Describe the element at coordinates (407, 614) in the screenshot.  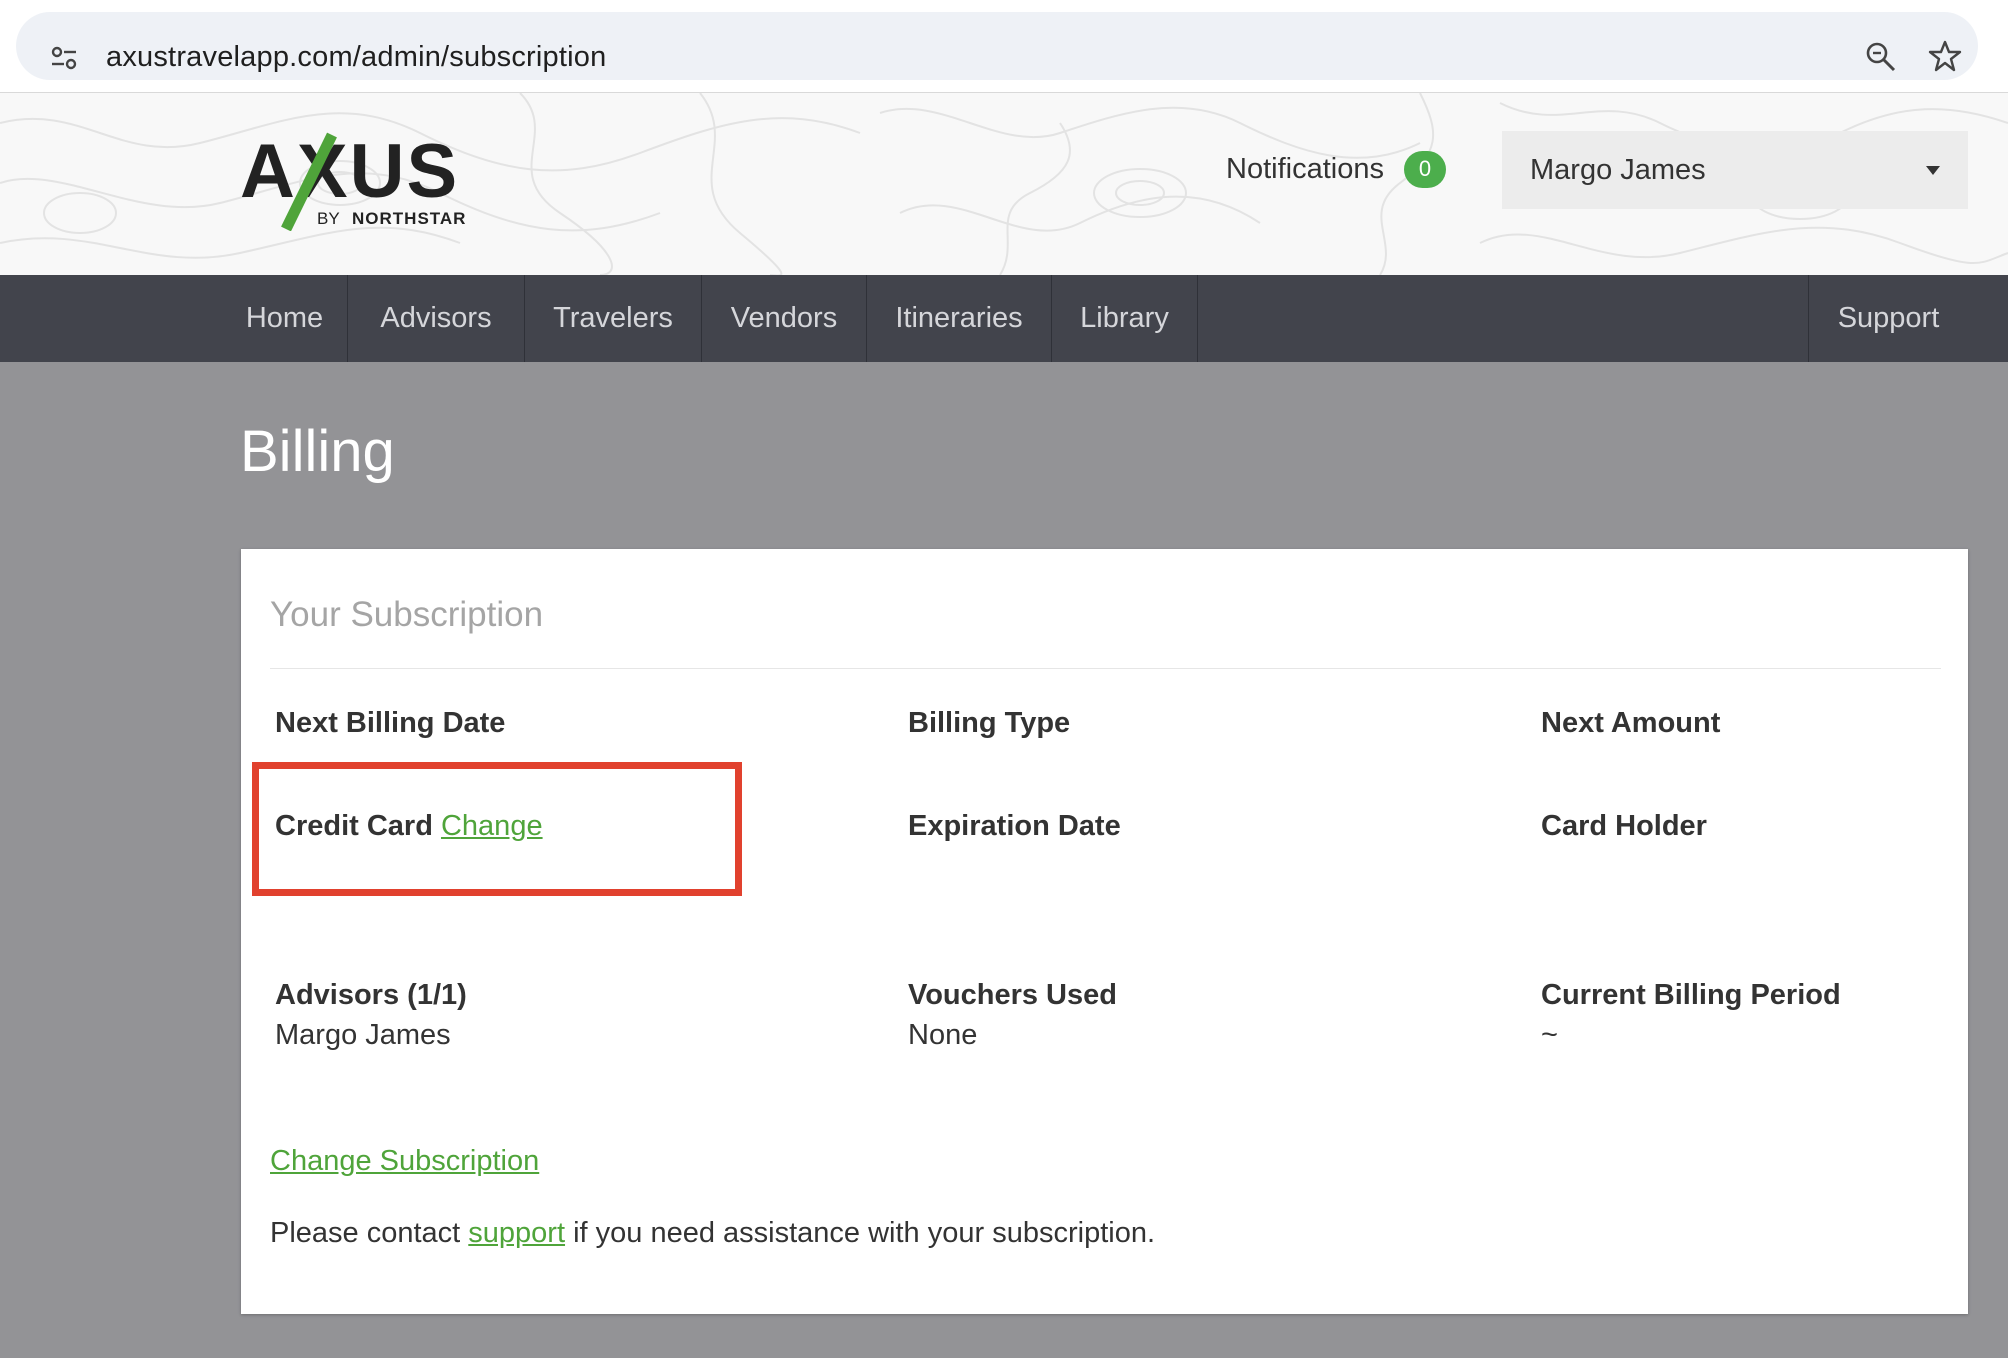
I see `card-title: Your Subscription` at that location.